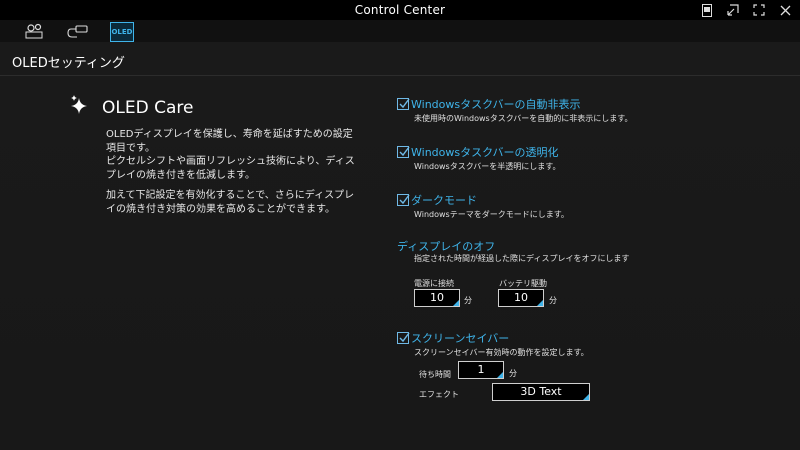  Describe the element at coordinates (68, 63) in the screenshot. I see `page-title: OLEDセッティング` at that location.